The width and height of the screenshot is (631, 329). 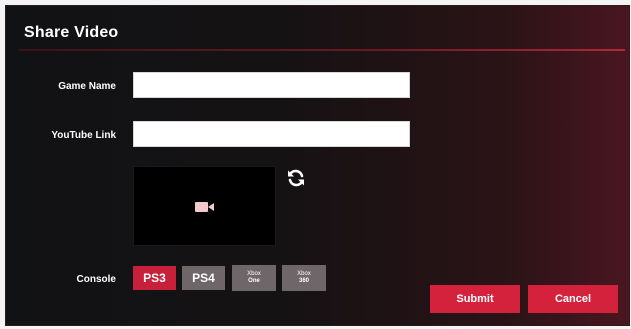 I want to click on title-divider, so click(x=322, y=50).